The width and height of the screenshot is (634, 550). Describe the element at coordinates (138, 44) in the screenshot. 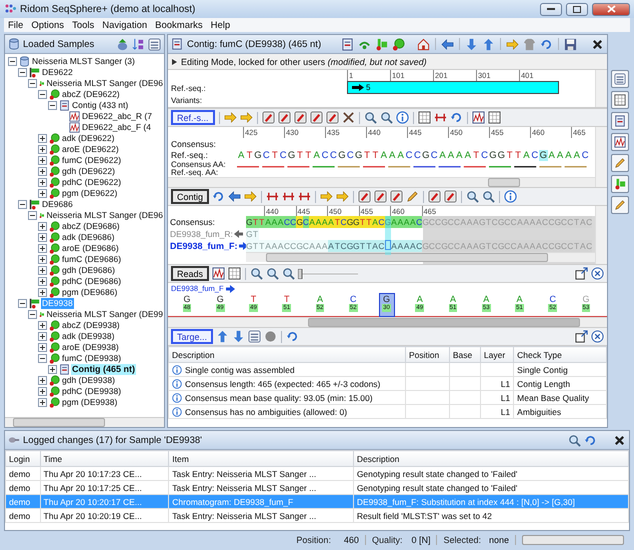

I see `sort-icon` at that location.